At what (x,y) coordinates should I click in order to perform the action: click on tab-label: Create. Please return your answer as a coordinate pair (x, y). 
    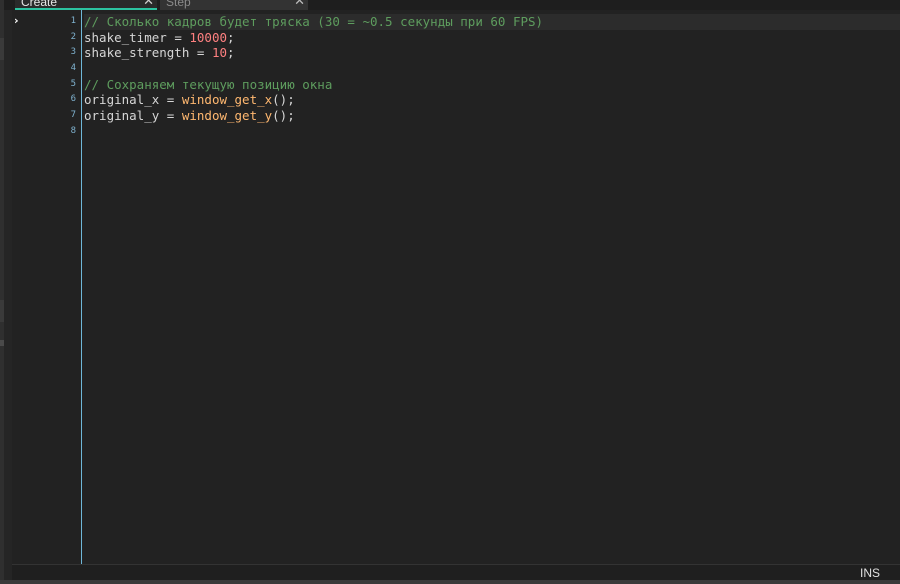
    Looking at the image, I should click on (39, 4).